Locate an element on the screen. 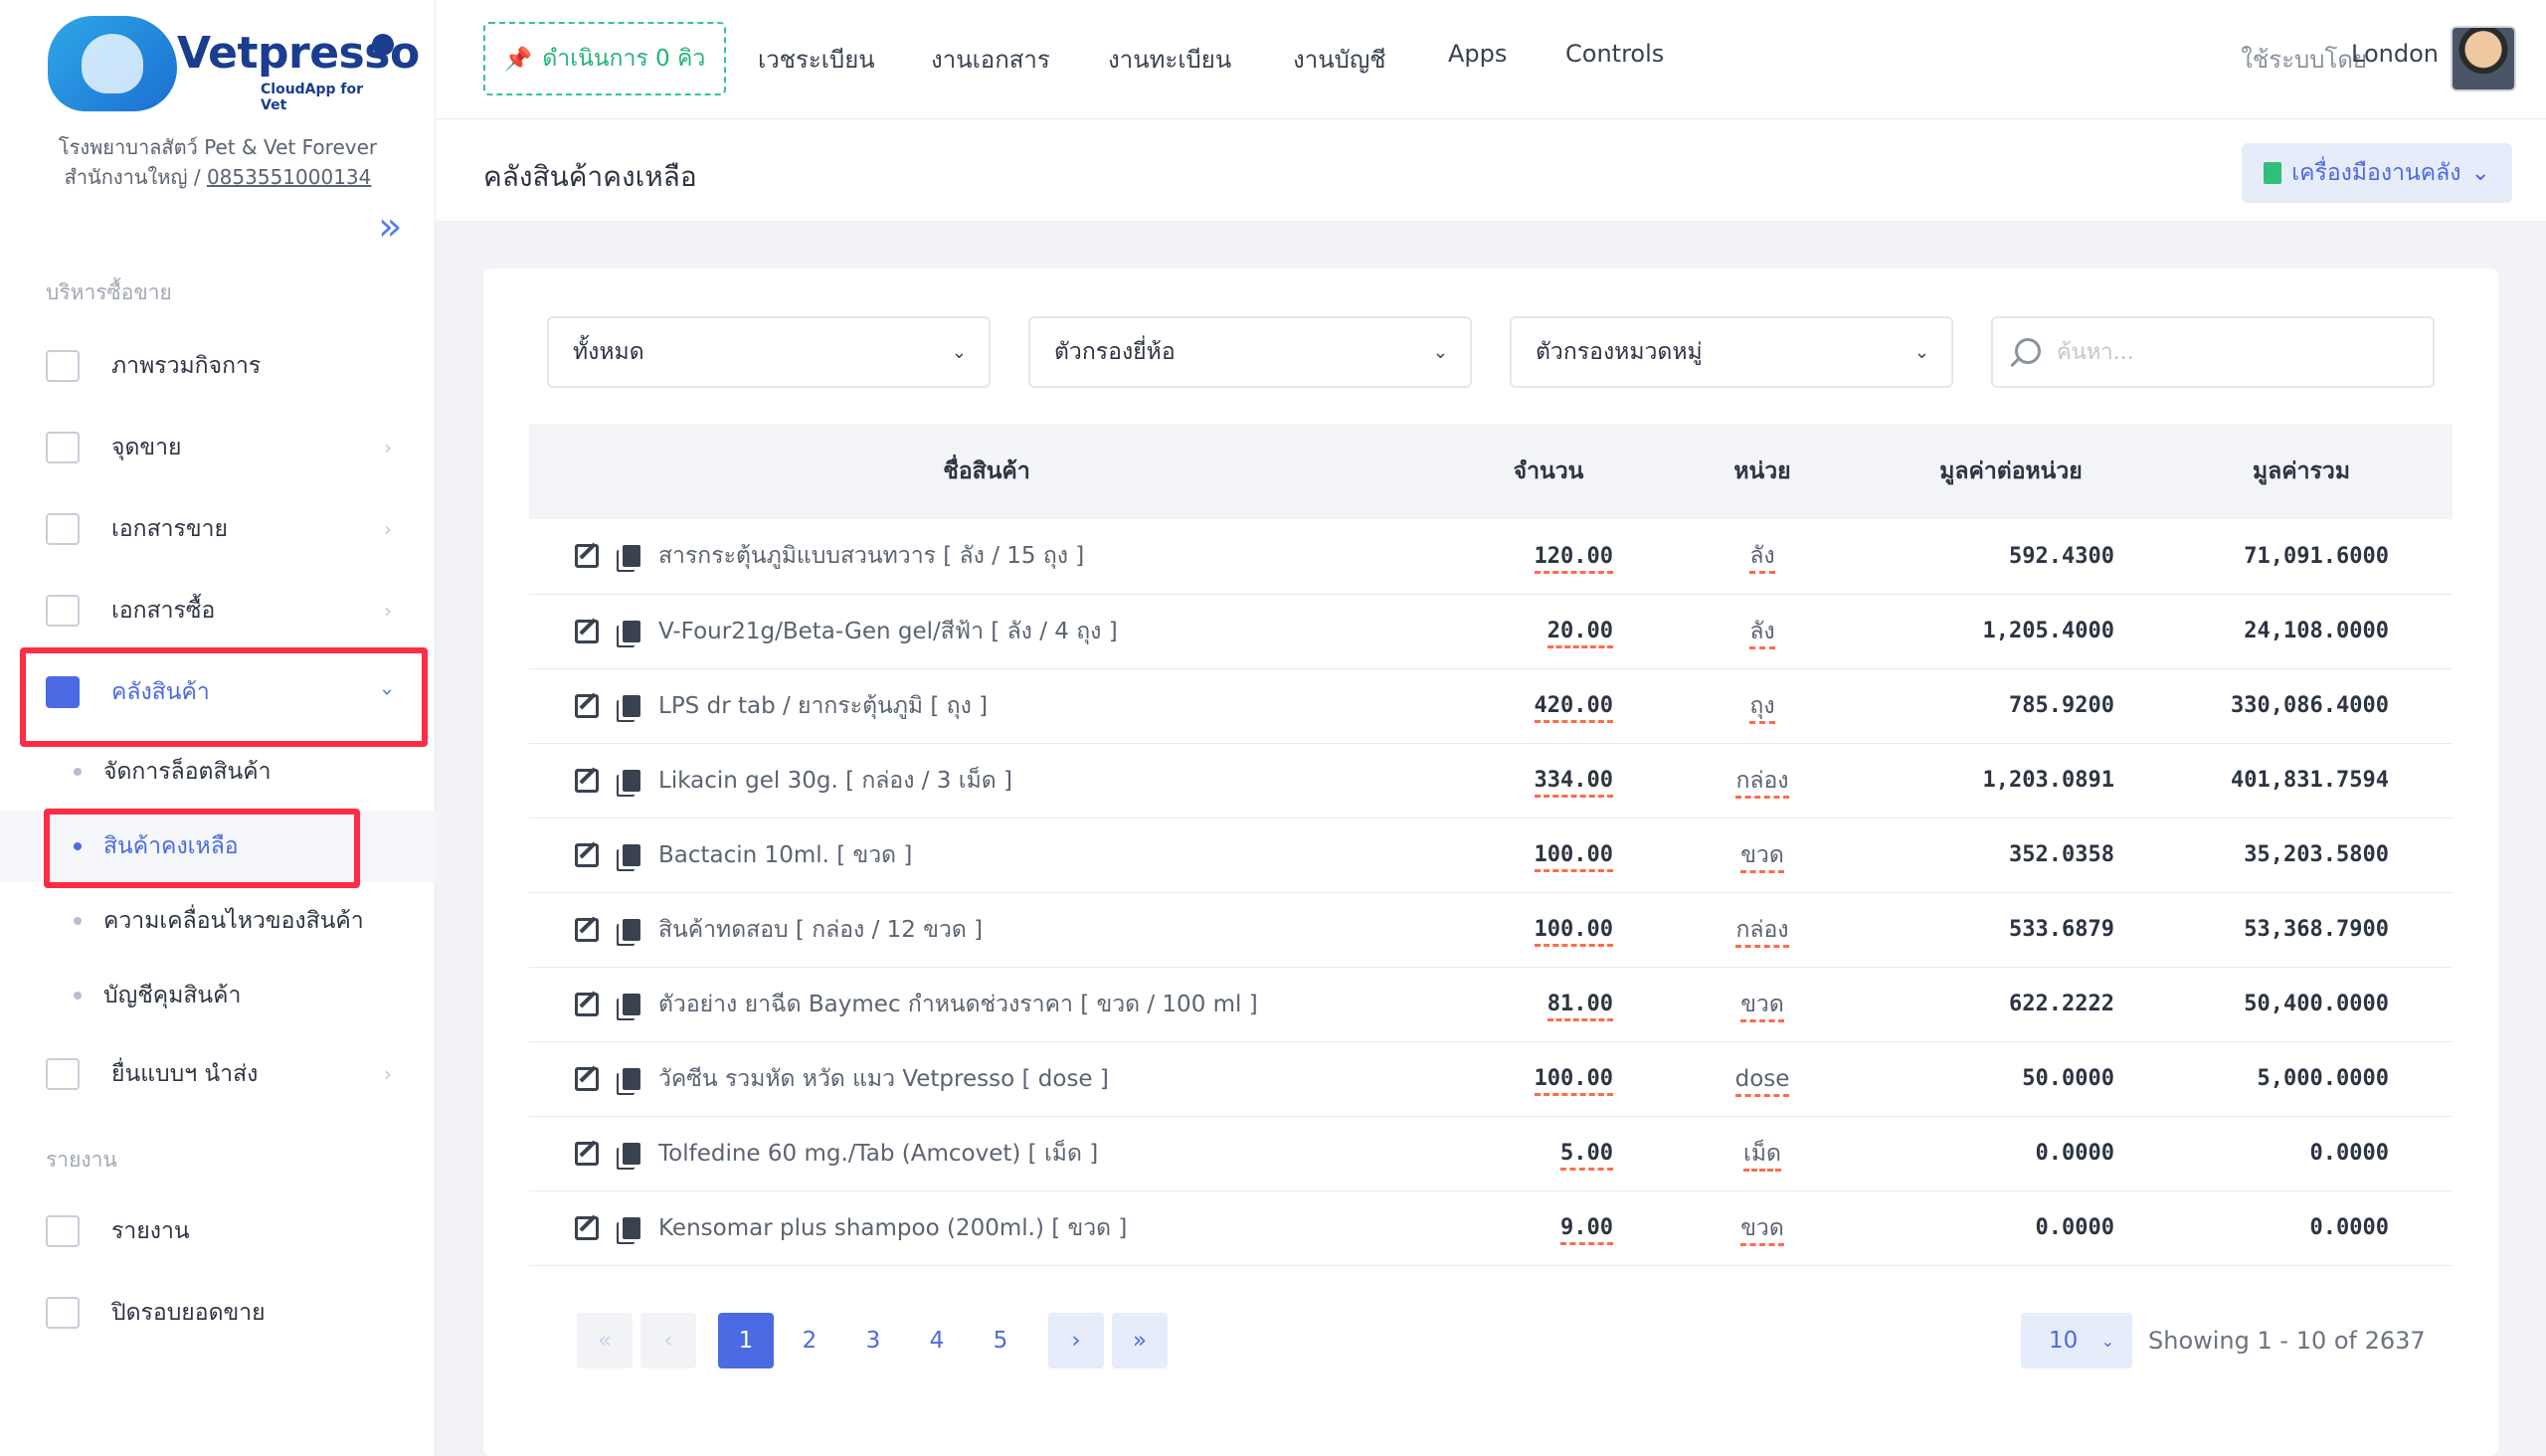  clinic-branch: สำนักงานใหญ่ / 0853551000134 is located at coordinates (218, 177).